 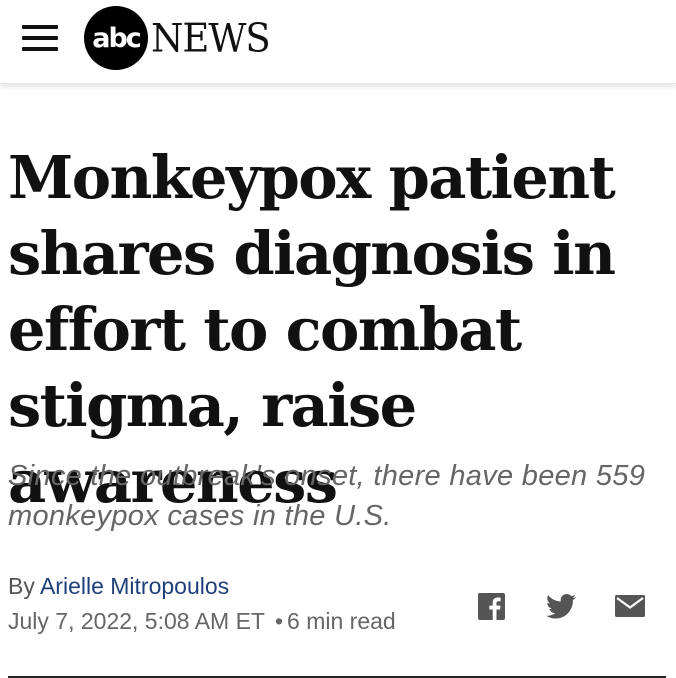 What do you see at coordinates (21, 586) in the screenshot?
I see `byline-prefix: By` at bounding box center [21, 586].